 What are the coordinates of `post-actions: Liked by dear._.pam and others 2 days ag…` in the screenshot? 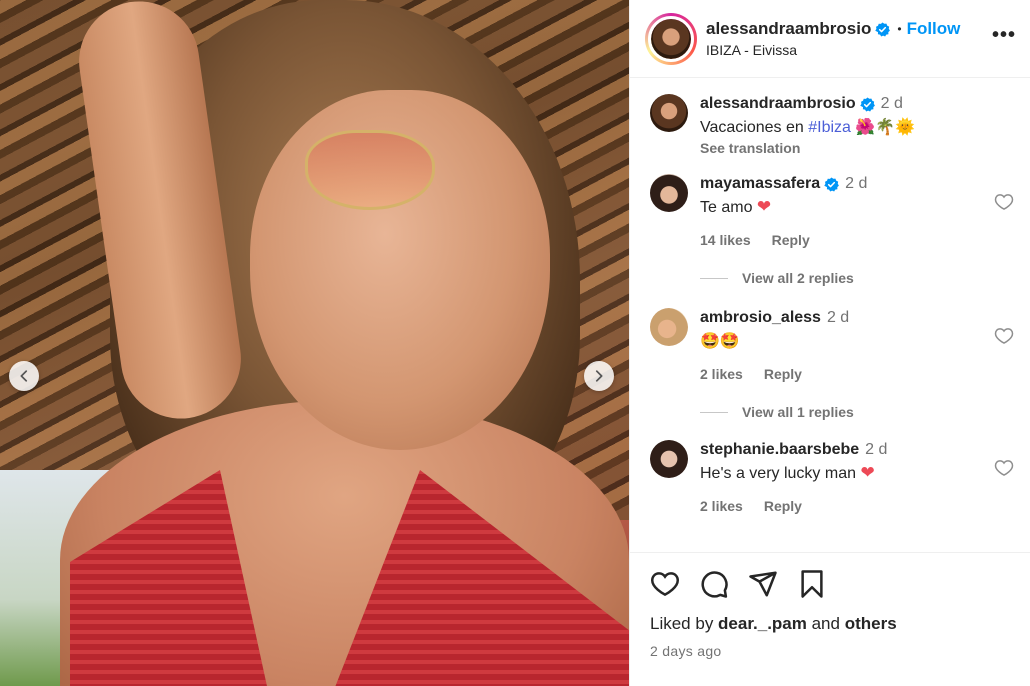 It's located at (830, 619).